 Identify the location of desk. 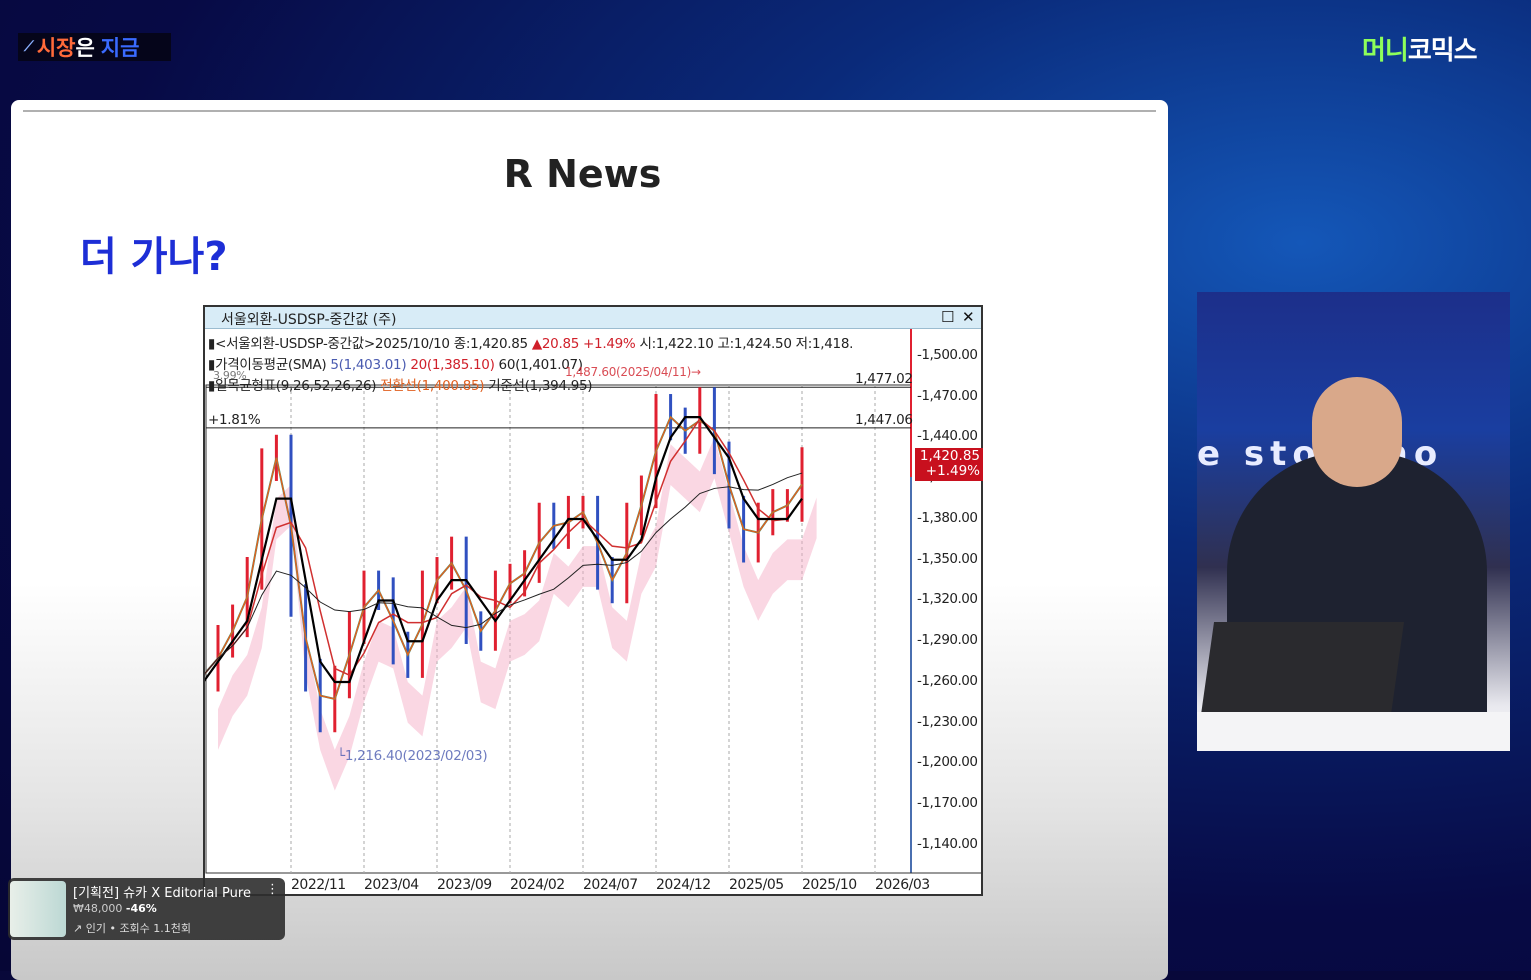
(1353, 731).